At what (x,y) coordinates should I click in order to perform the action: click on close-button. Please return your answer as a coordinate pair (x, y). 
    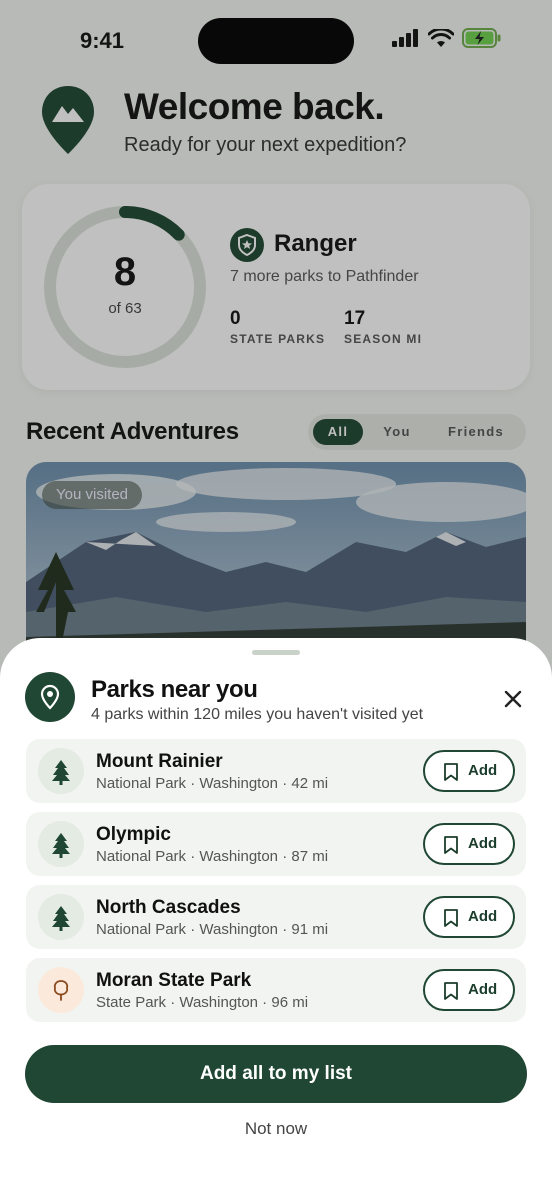
    Looking at the image, I should click on (513, 699).